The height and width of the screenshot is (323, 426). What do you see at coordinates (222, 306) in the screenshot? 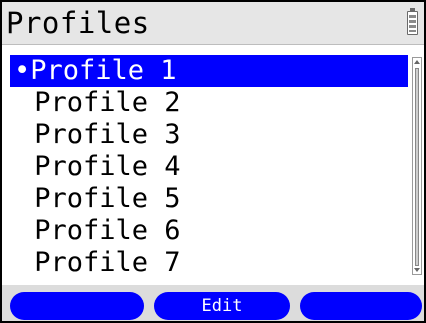
I see `edit-softkey-button: Edit` at bounding box center [222, 306].